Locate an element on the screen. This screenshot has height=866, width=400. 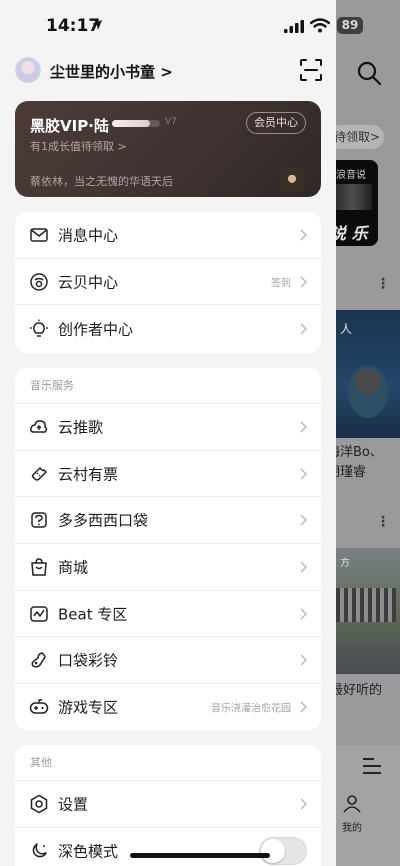
menu-item-ringtone: 口袋彩铃 is located at coordinates (168, 661).